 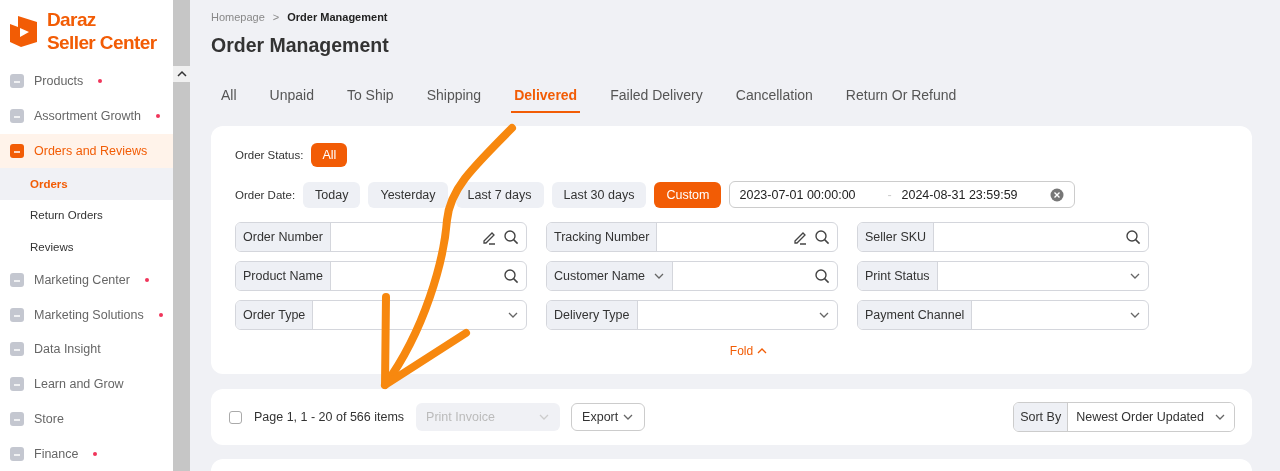 What do you see at coordinates (370, 94) in the screenshot?
I see `tab: To Ship` at bounding box center [370, 94].